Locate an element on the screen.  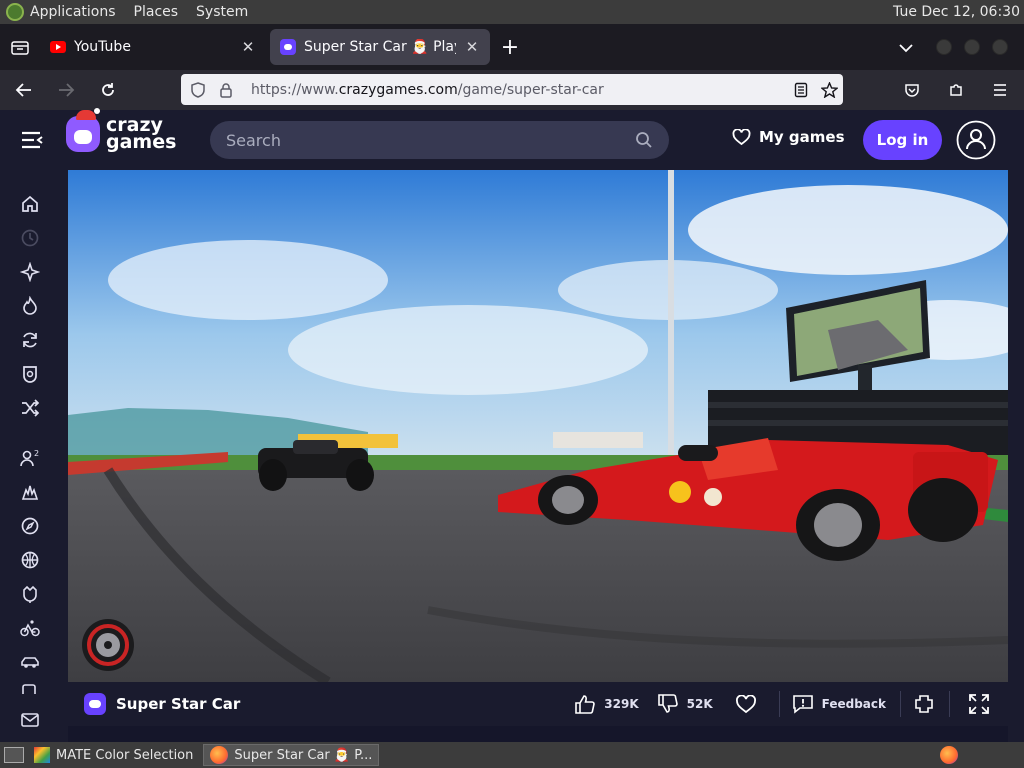
fullscreen-icon is located at coordinates (979, 704).